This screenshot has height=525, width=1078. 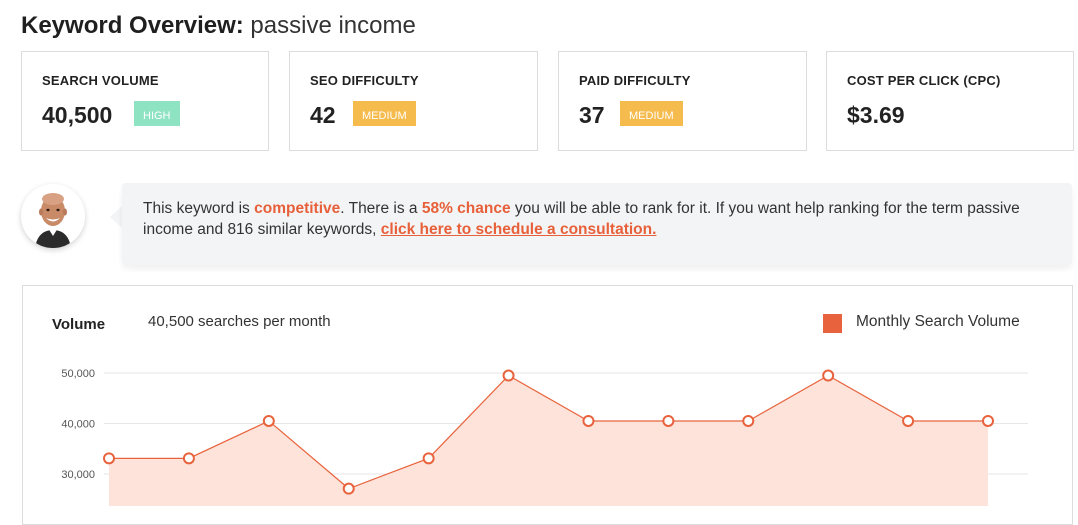 I want to click on y-tick-label: 50,000, so click(x=78, y=374).